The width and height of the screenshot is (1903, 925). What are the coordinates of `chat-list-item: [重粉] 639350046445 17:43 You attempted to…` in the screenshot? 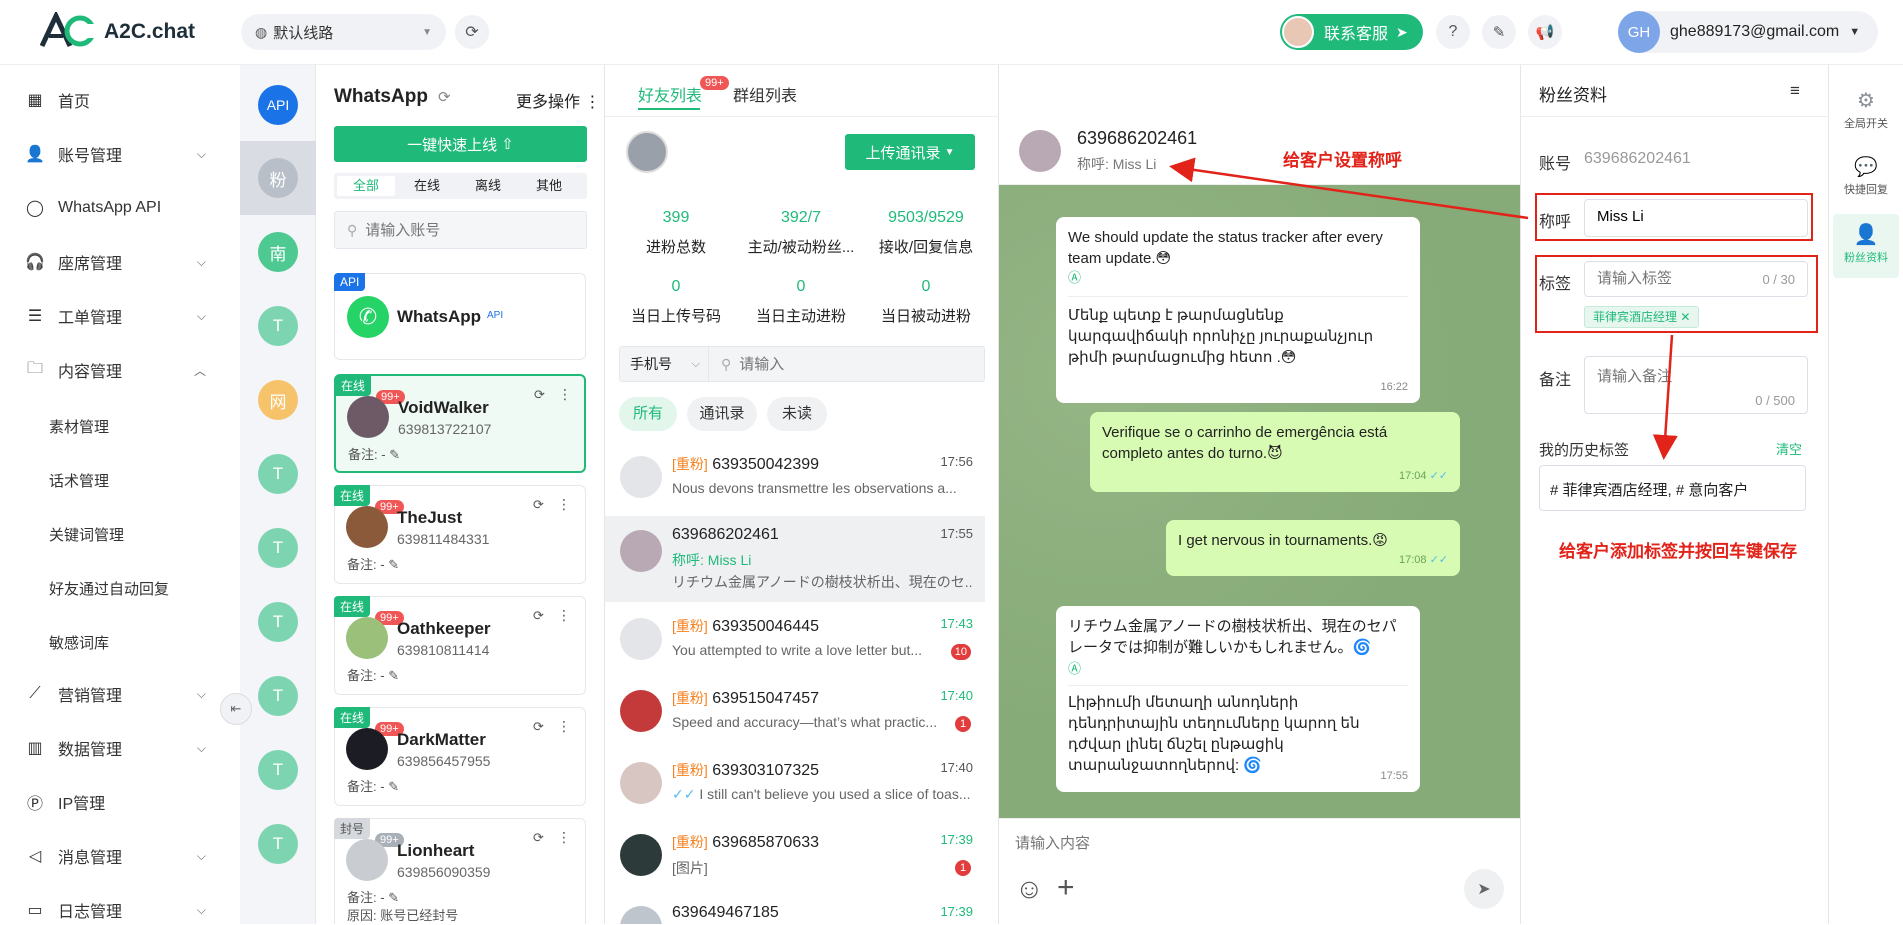 It's located at (795, 642).